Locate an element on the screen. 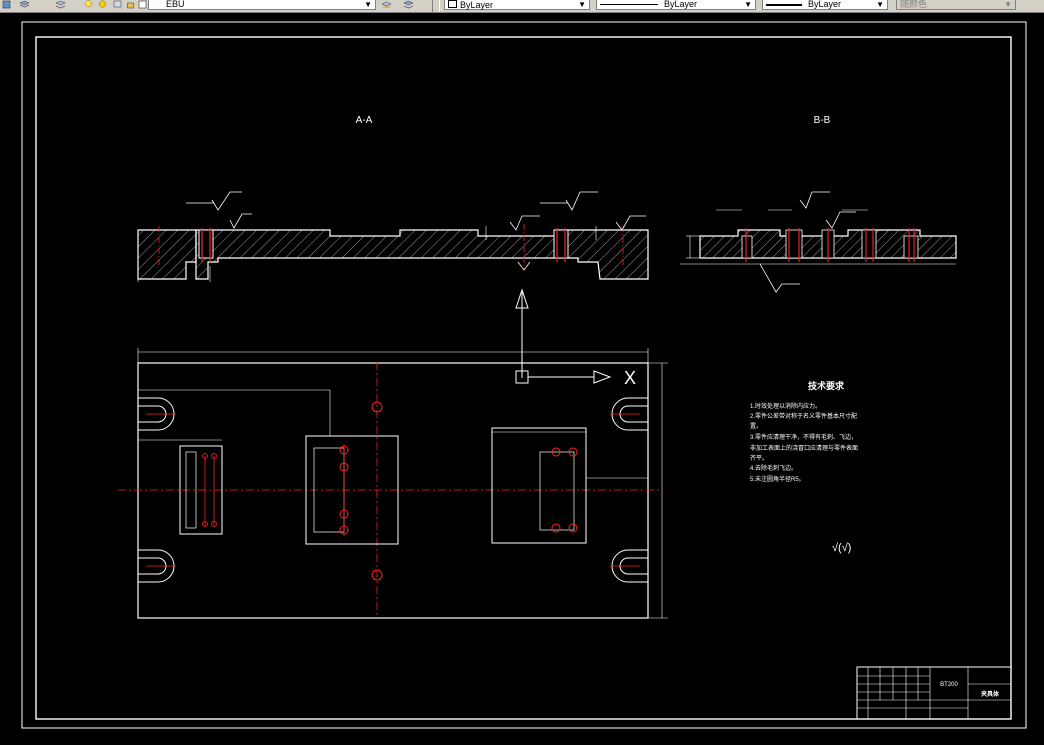 The height and width of the screenshot is (745, 1044). layer-color-swatch-icon is located at coordinates (143, 6).